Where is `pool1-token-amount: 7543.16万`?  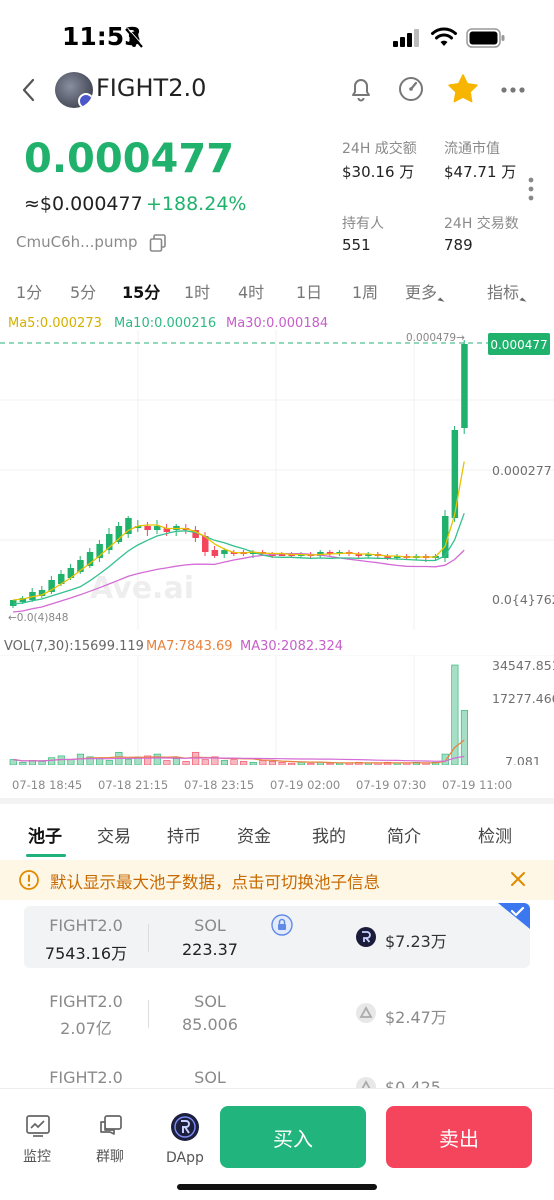
pool1-token-amount: 7543.16万 is located at coordinates (86, 953).